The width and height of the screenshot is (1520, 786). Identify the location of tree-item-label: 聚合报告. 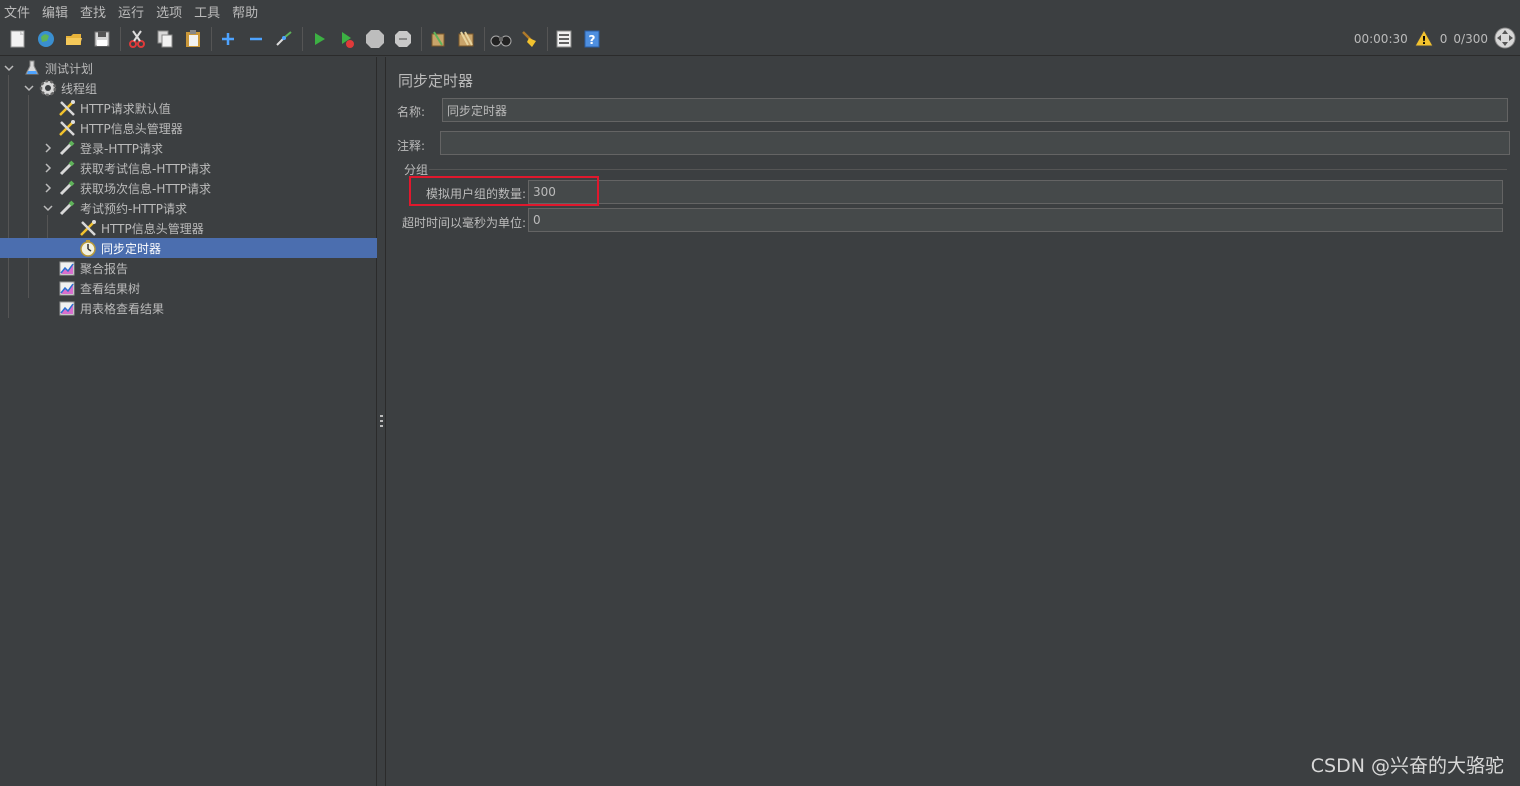
(104, 268).